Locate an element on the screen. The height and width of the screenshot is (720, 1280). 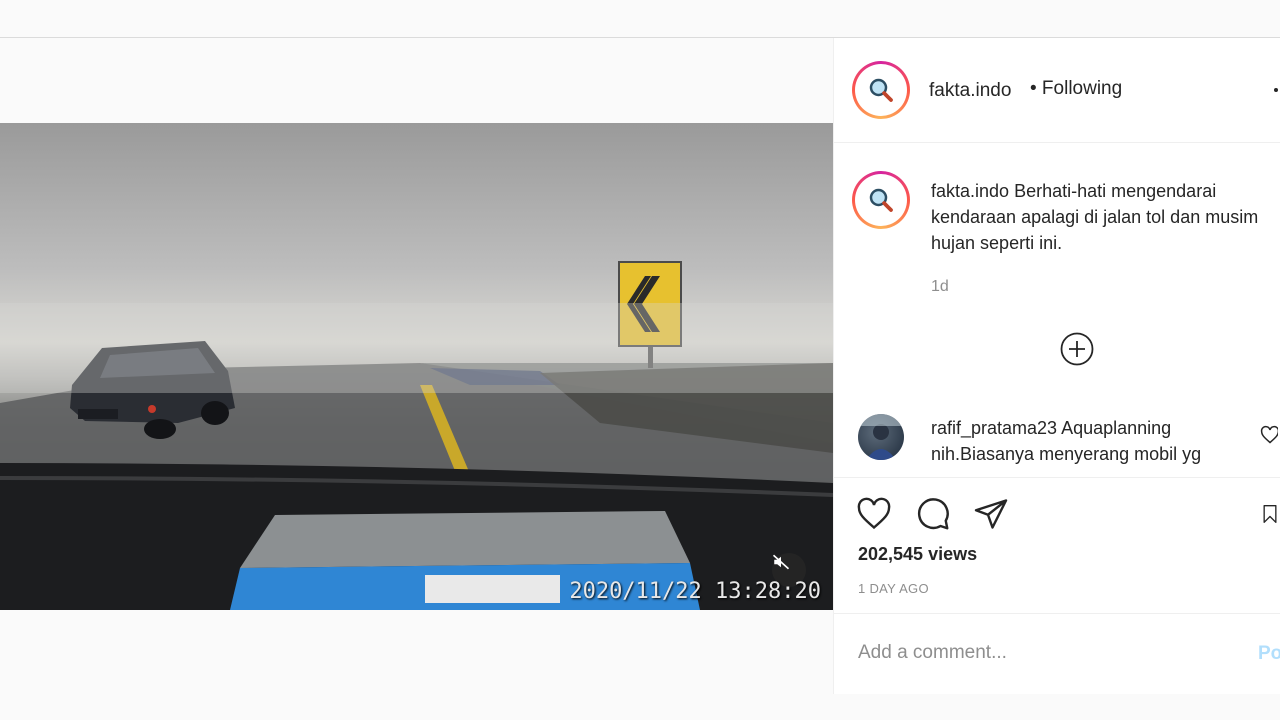
avatar-background is located at coordinates (881, 90).